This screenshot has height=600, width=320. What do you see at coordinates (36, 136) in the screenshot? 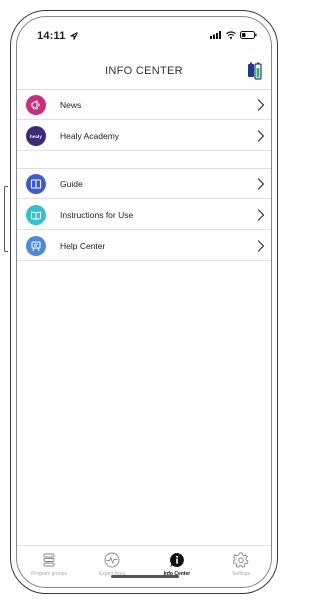
I see `healy-logo-icon: healy` at bounding box center [36, 136].